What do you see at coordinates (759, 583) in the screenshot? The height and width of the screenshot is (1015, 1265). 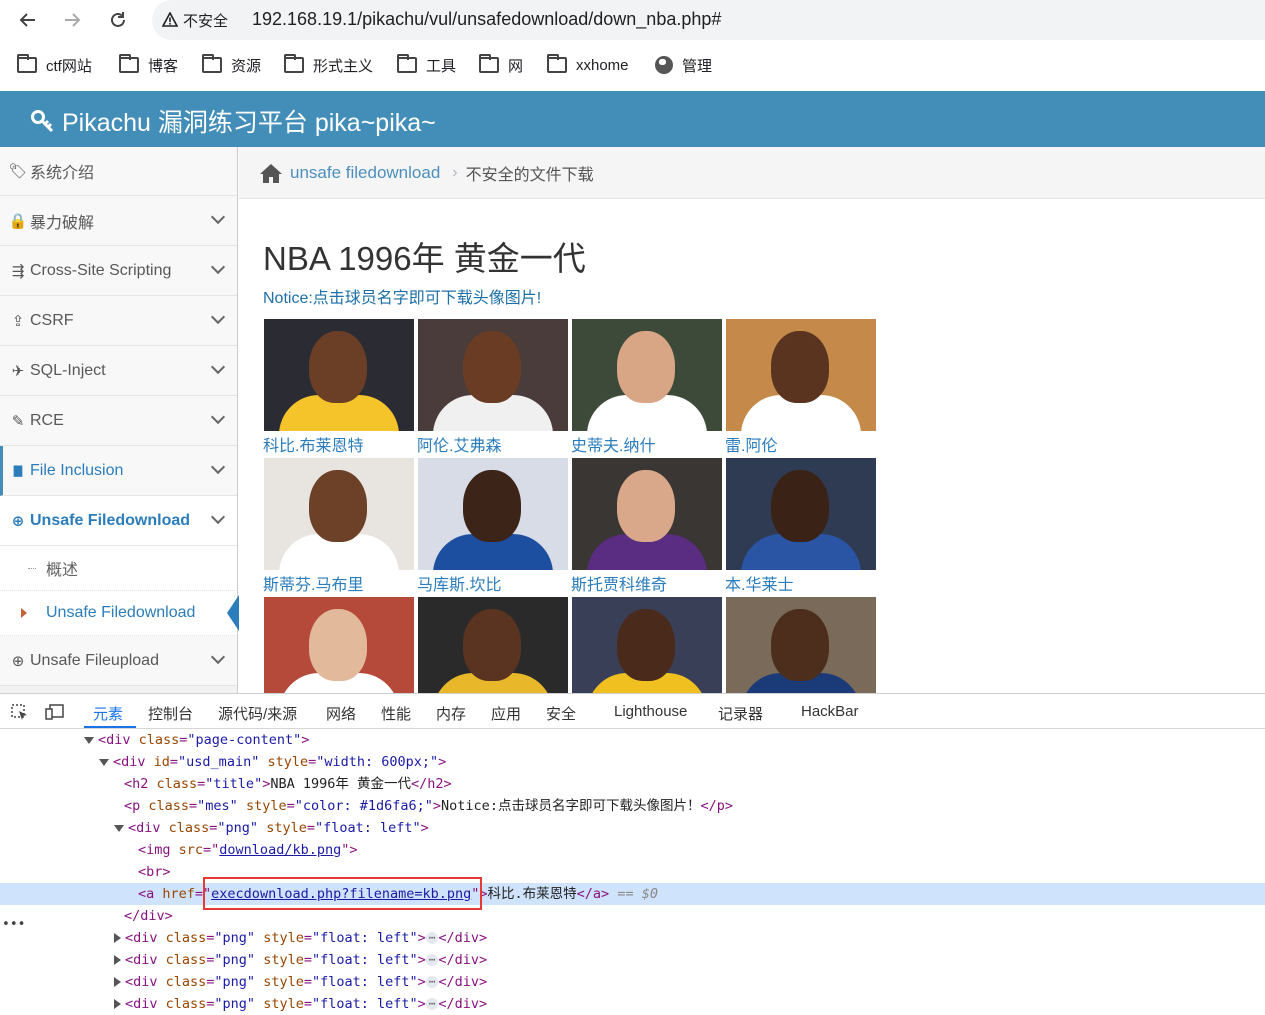 I see `player-name-link: 本.华莱士` at bounding box center [759, 583].